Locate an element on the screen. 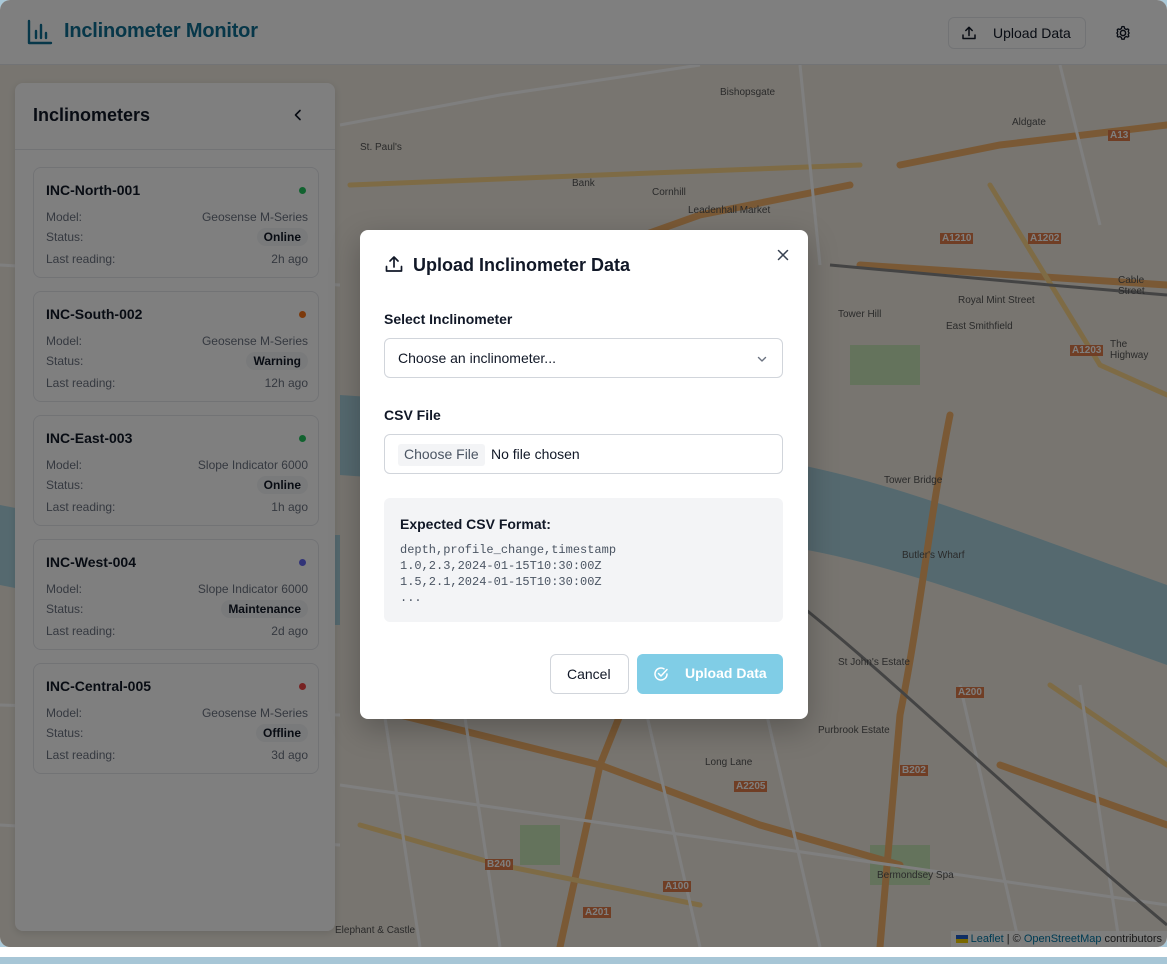  csv-file-label: CSV File is located at coordinates (412, 415).